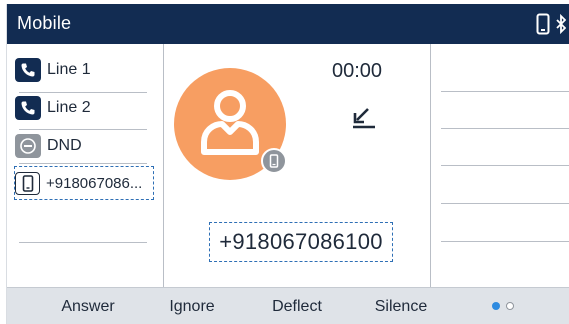  I want to click on line-key-line-2: Line 2, so click(84, 108).